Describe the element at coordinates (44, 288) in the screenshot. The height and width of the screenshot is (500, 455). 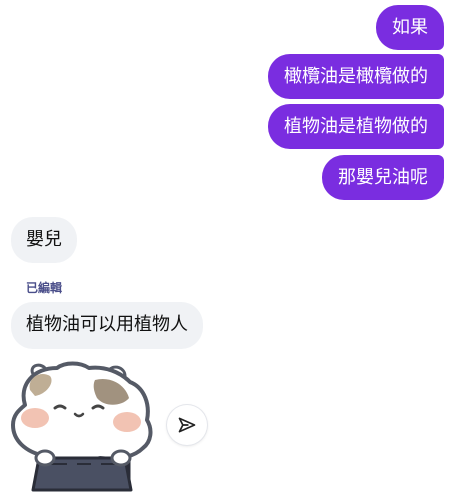
I see `edited-label: 已編輯` at that location.